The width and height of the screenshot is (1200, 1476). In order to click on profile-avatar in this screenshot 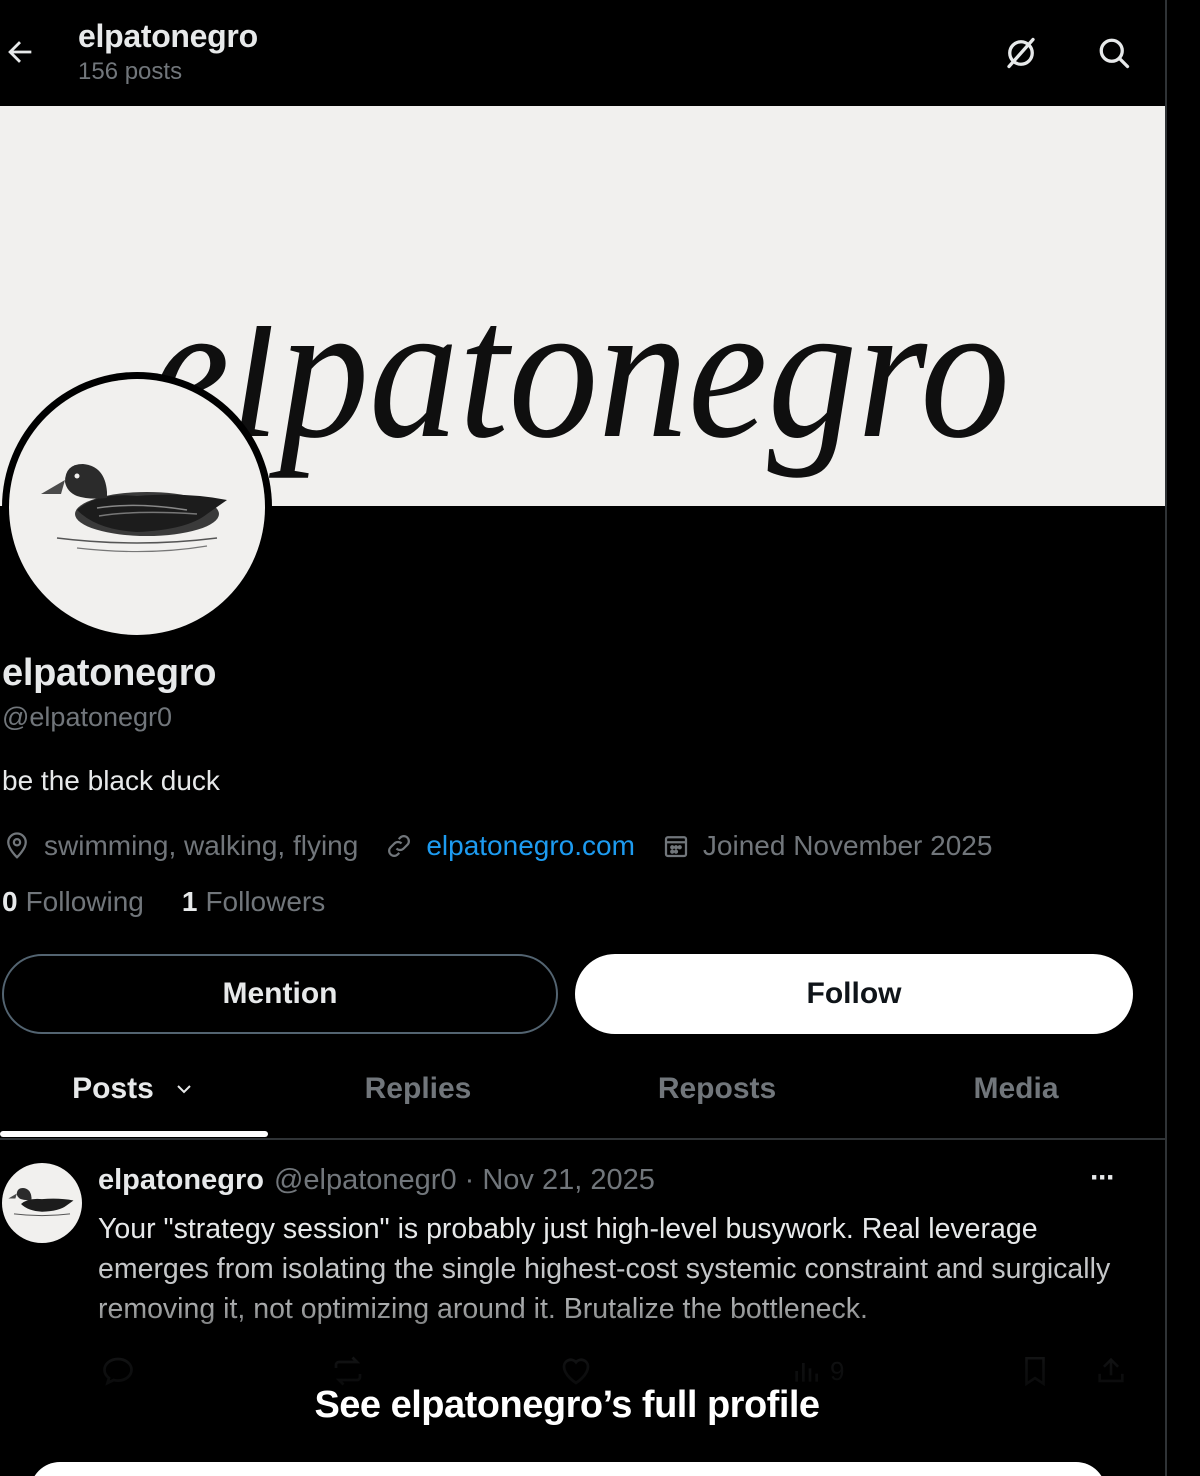, I will do `click(137, 507)`.